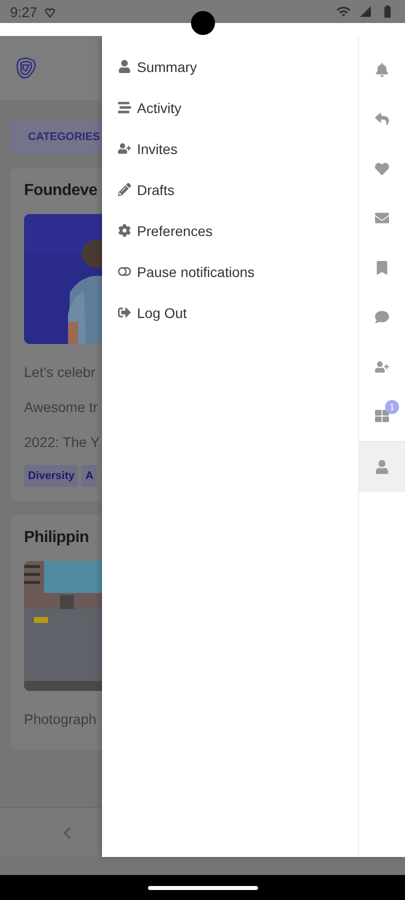 The width and height of the screenshot is (405, 900). I want to click on home-indicator, so click(203, 888).